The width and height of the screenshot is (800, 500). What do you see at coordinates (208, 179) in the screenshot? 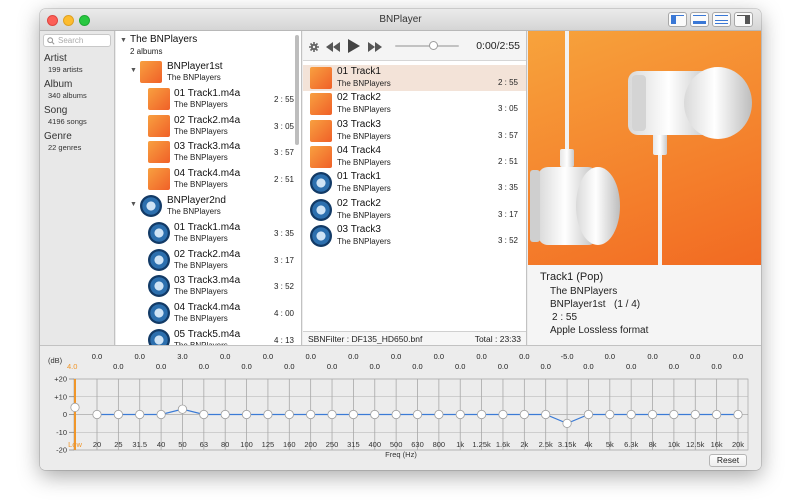
I see `tree-track-row: 04 Track4.m4a The BNPlayers 2 : 51` at bounding box center [208, 179].